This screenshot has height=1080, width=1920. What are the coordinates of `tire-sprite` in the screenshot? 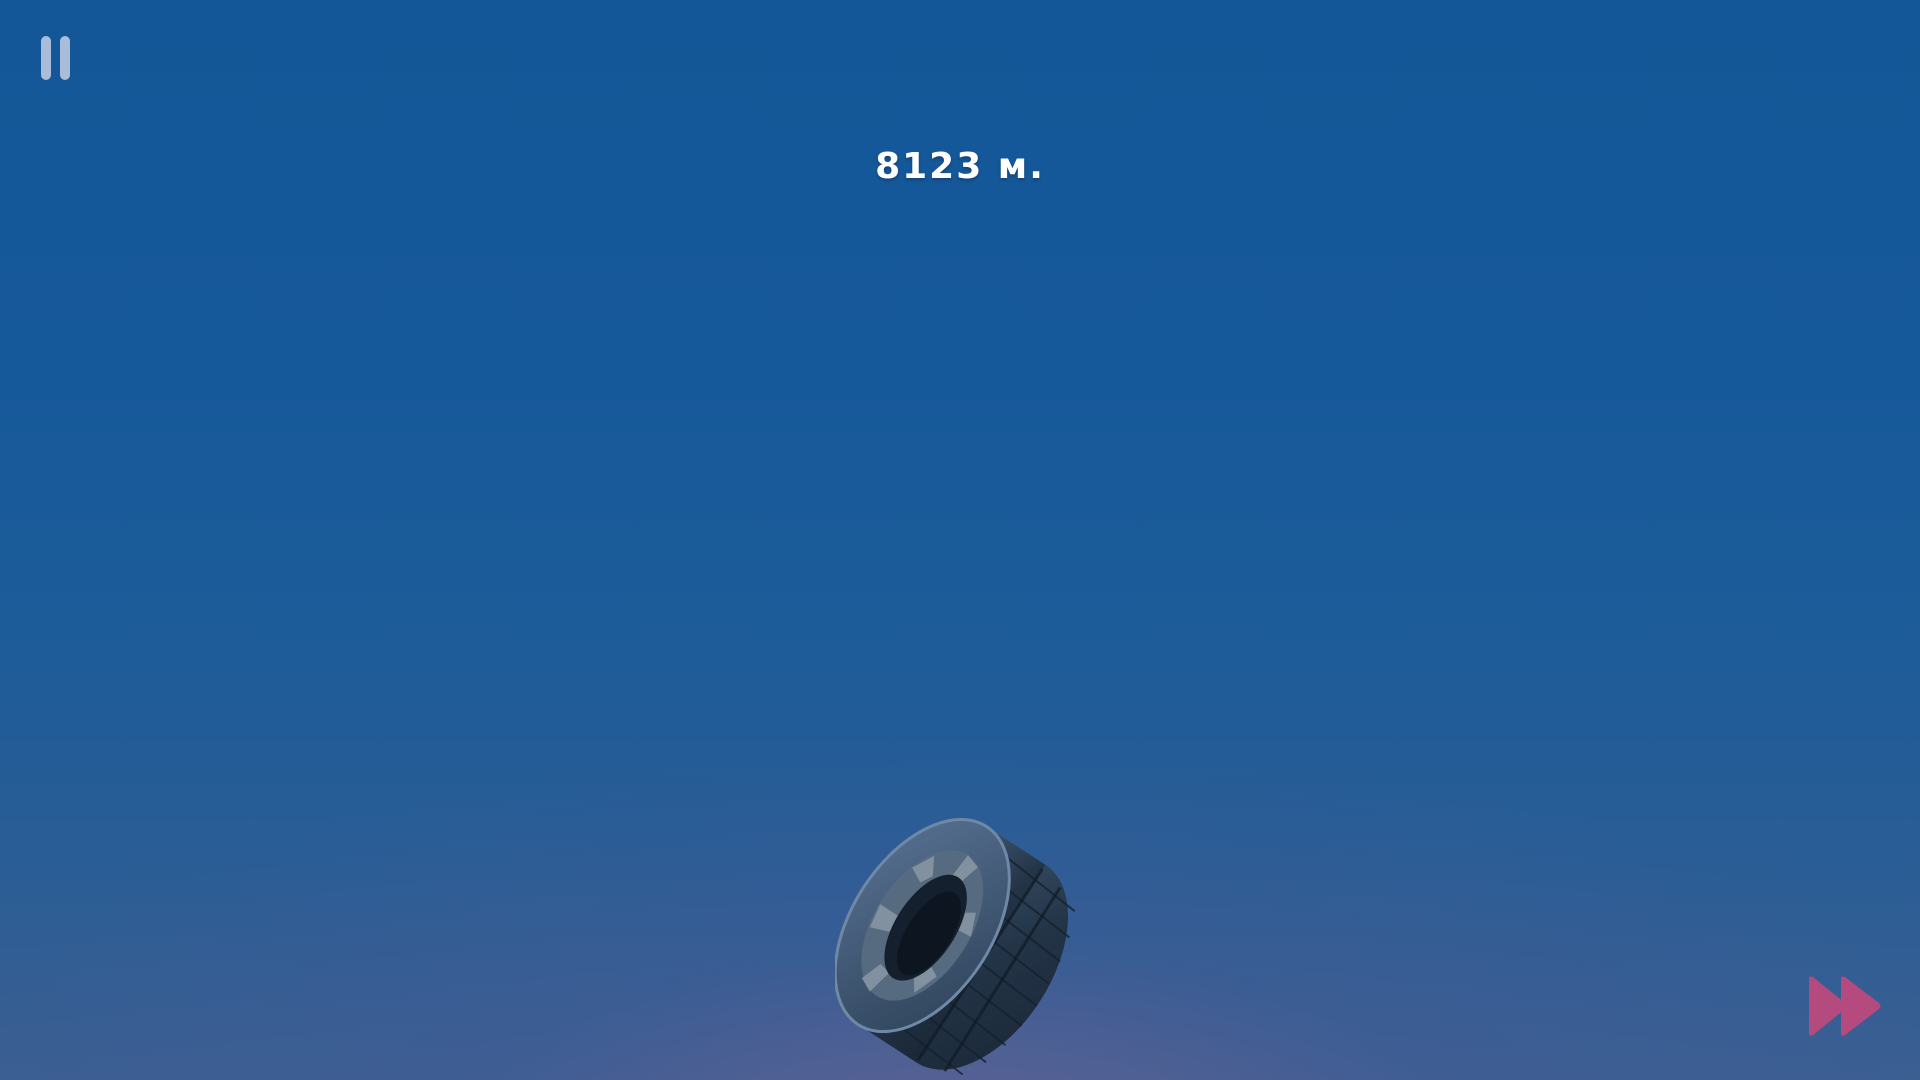 It's located at (955, 946).